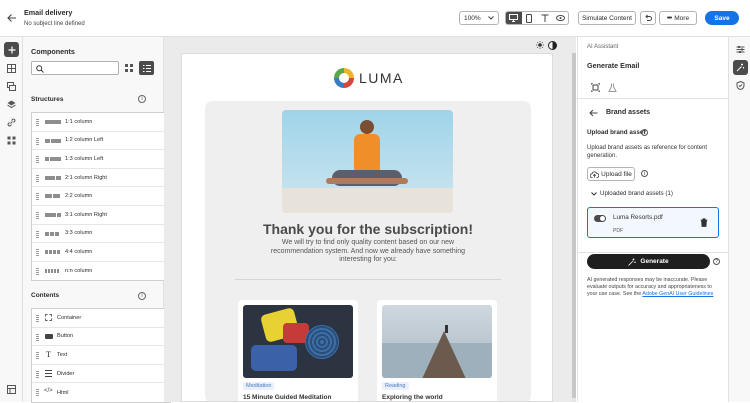  I want to click on contents-title: Contents, so click(45, 295).